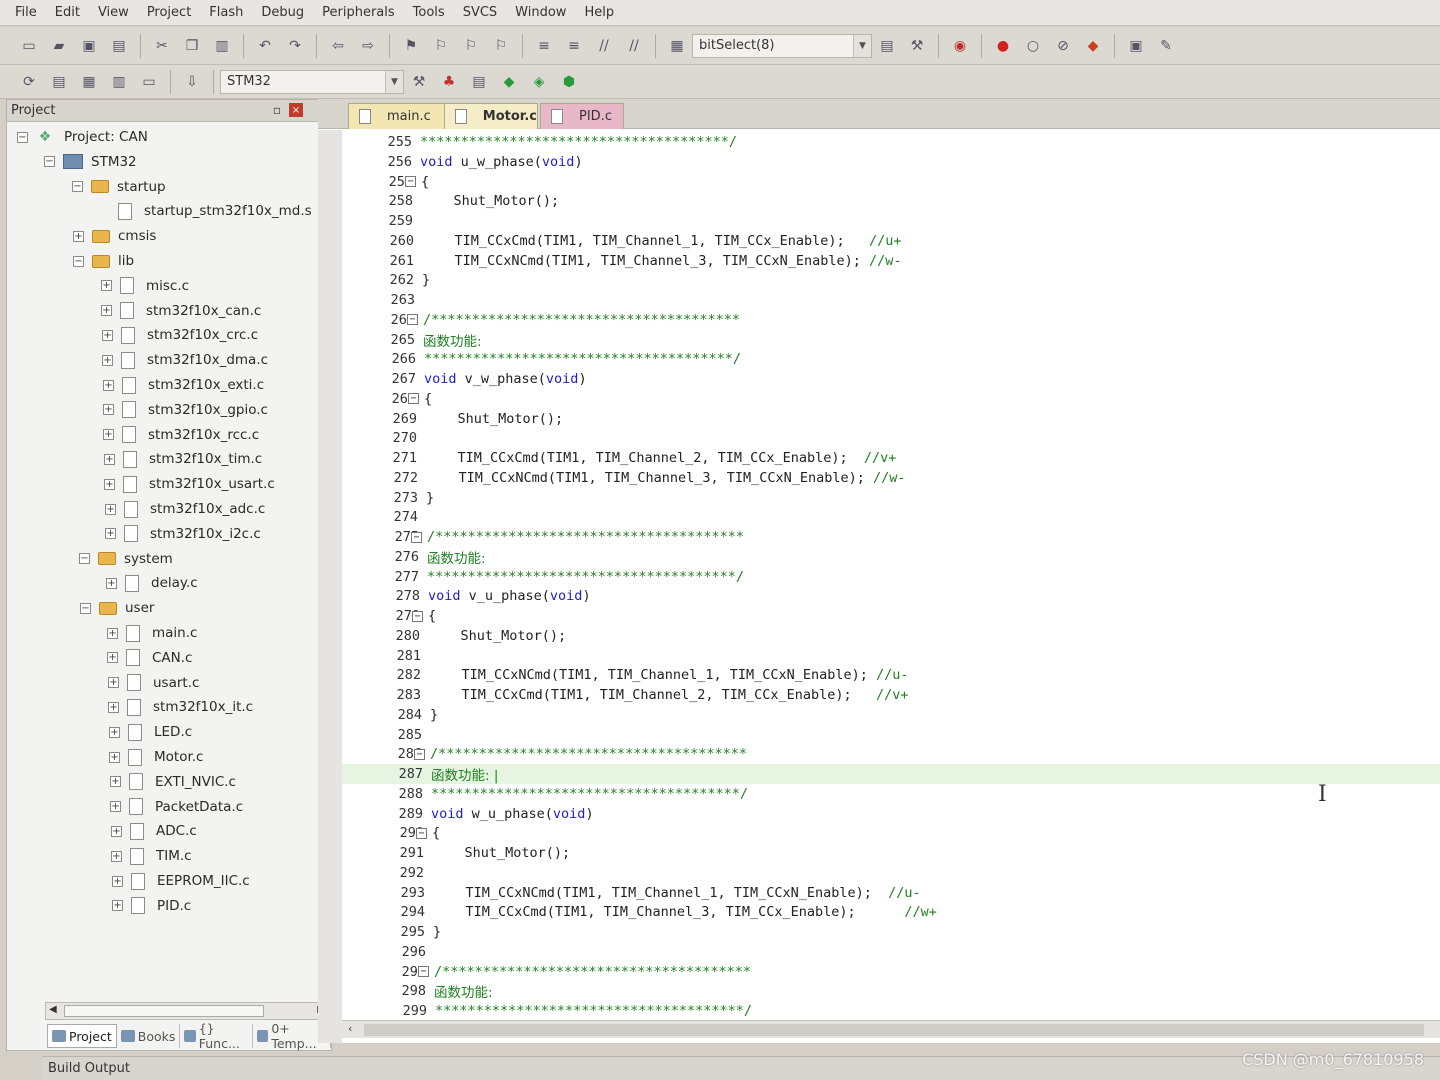 This screenshot has width=1440, height=1080. I want to click on tree-item: startup_stm32f10x_md.s, so click(205, 211).